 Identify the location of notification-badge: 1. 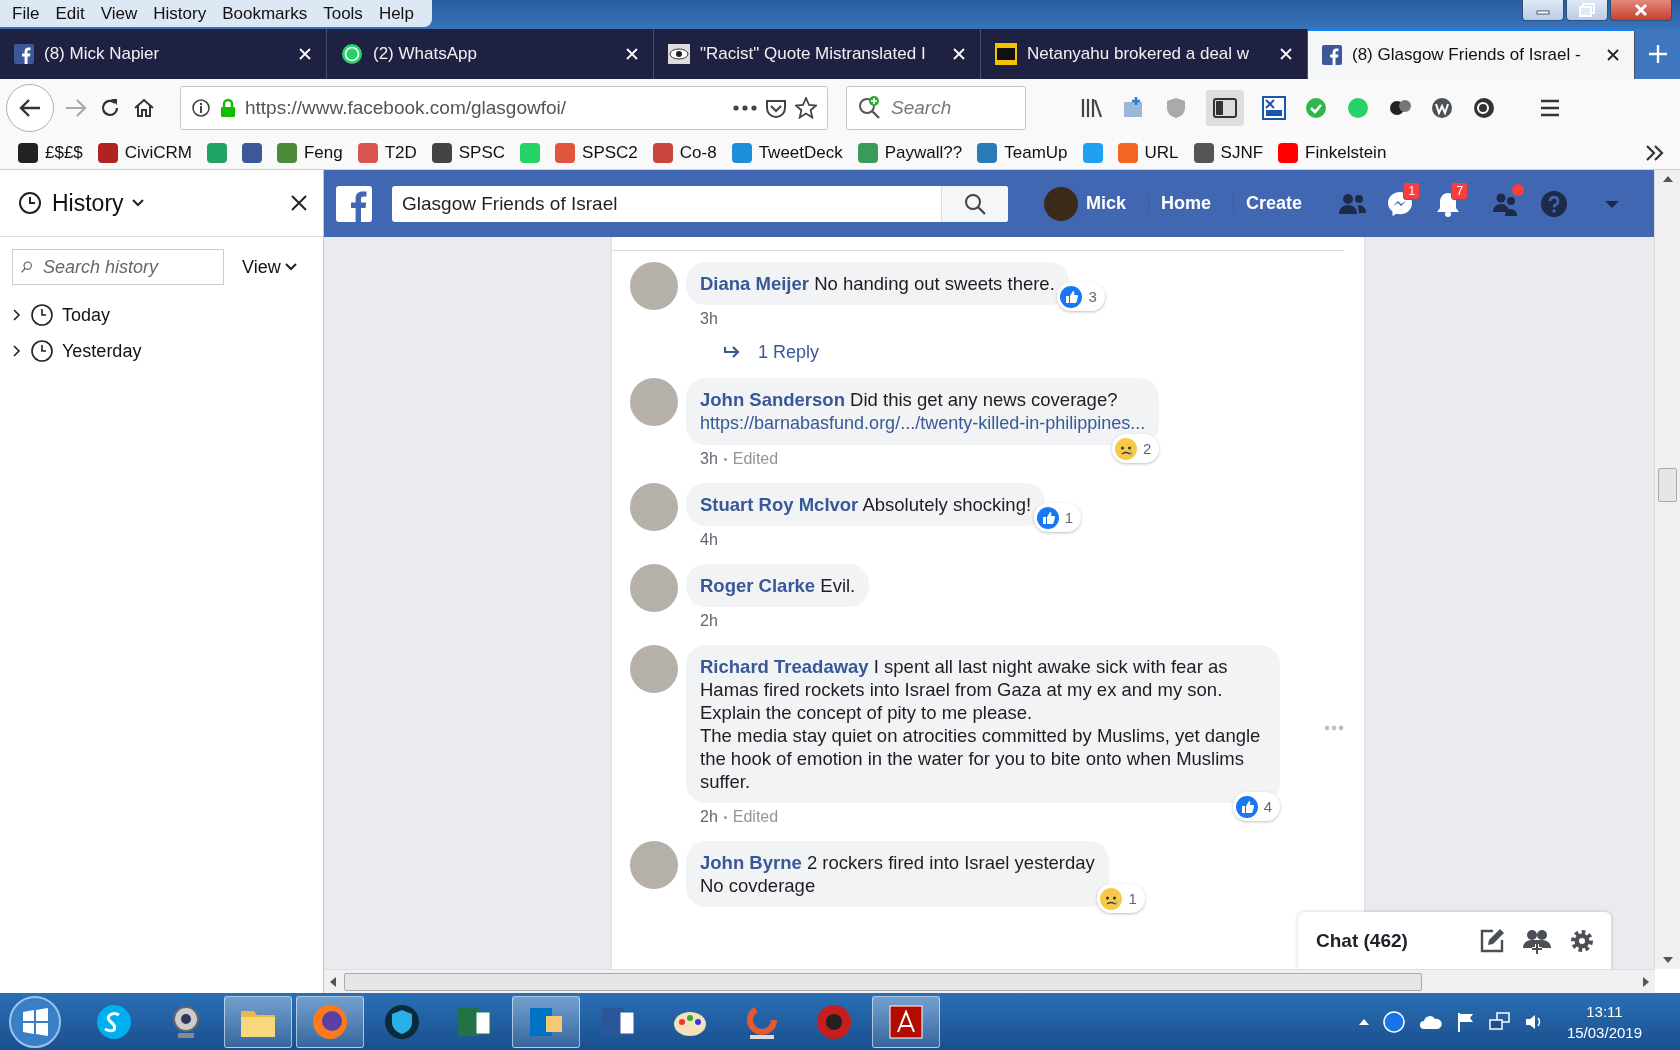
(1412, 190).